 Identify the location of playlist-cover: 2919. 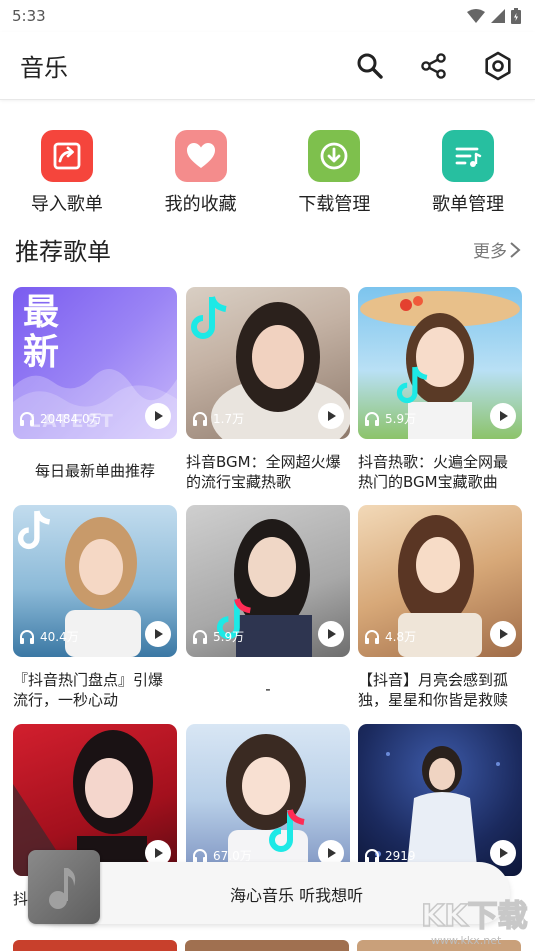
(440, 800).